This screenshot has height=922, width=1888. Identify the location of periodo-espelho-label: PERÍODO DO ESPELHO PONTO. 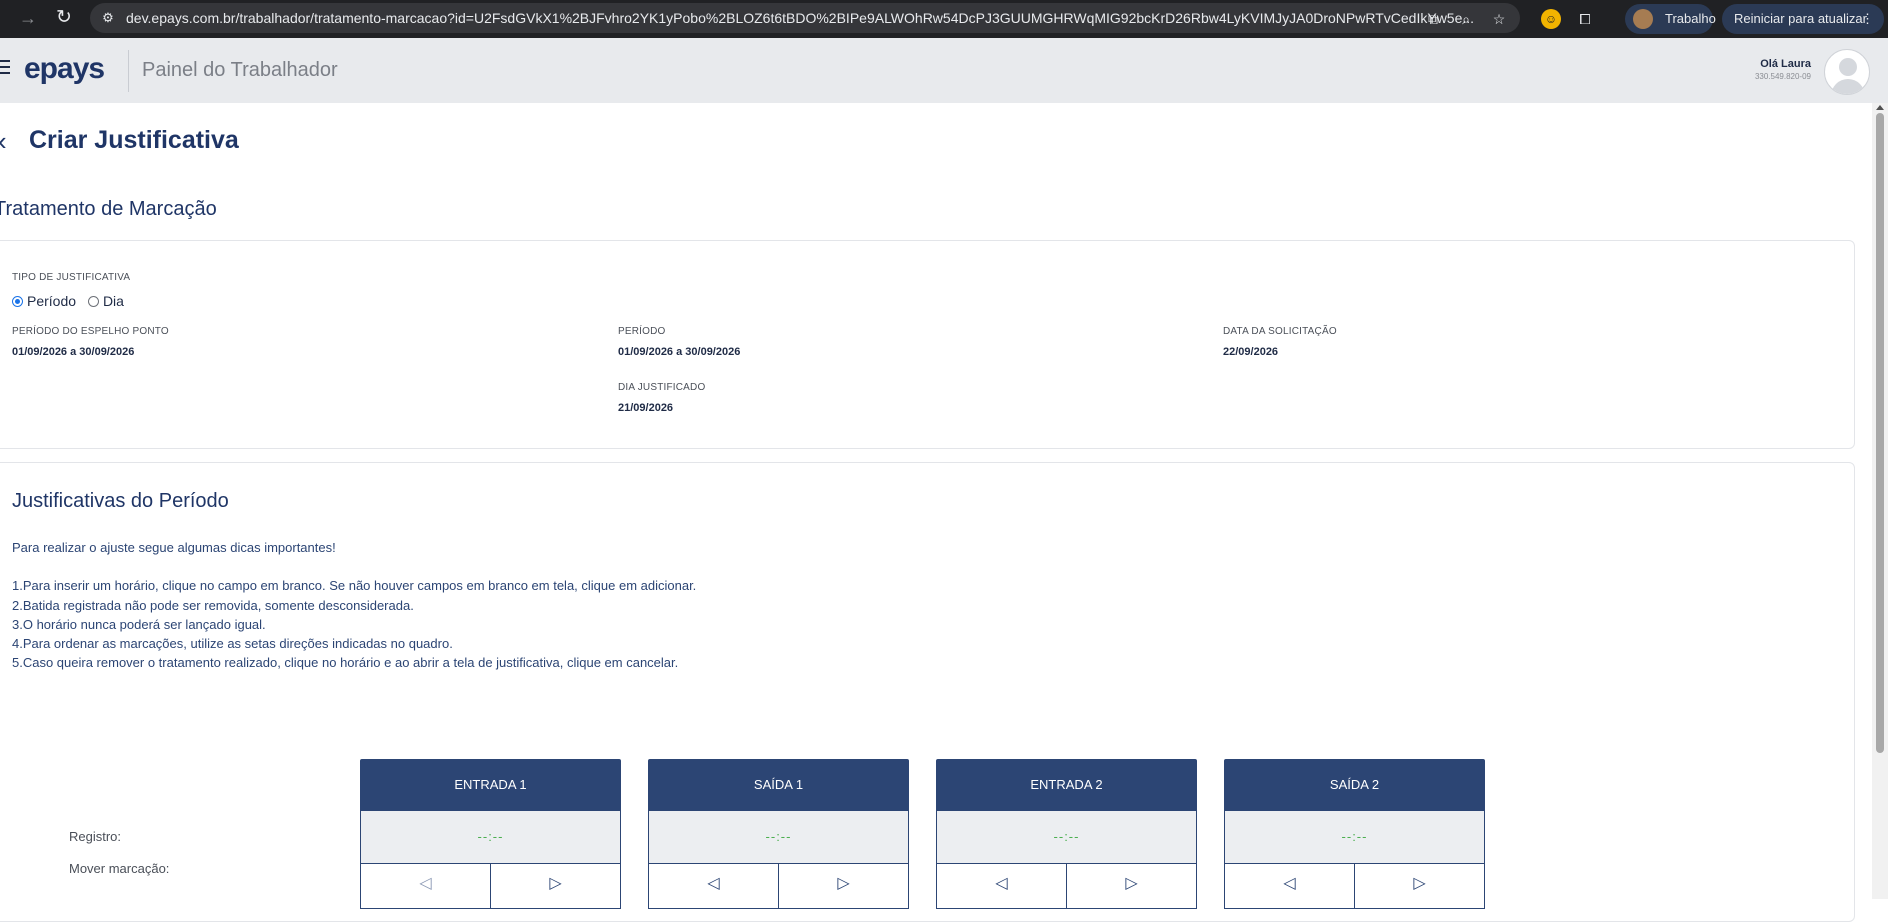
(90, 331).